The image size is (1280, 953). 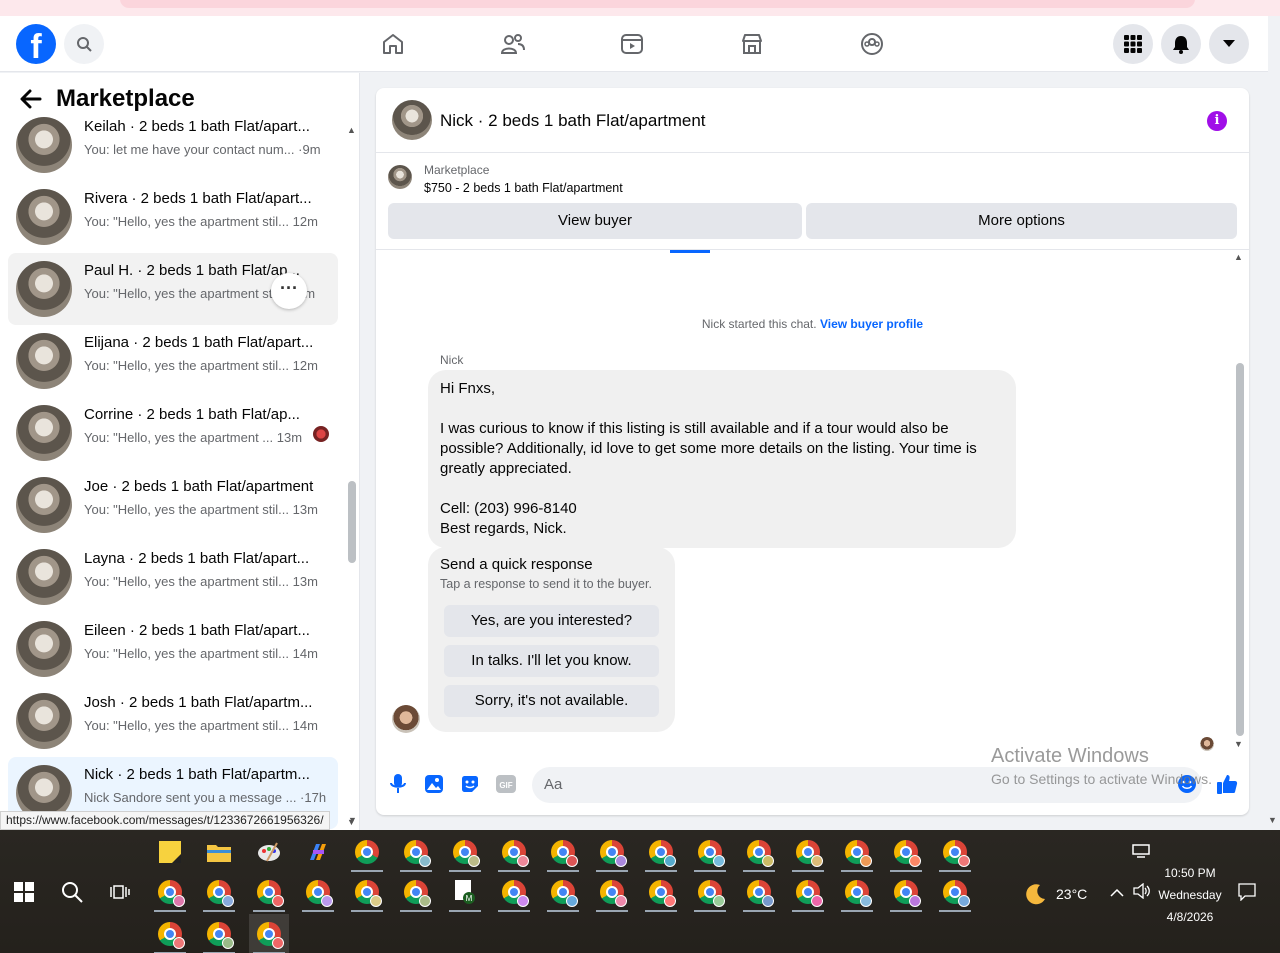 What do you see at coordinates (318, 852) in the screenshot?
I see `copilot-icon` at bounding box center [318, 852].